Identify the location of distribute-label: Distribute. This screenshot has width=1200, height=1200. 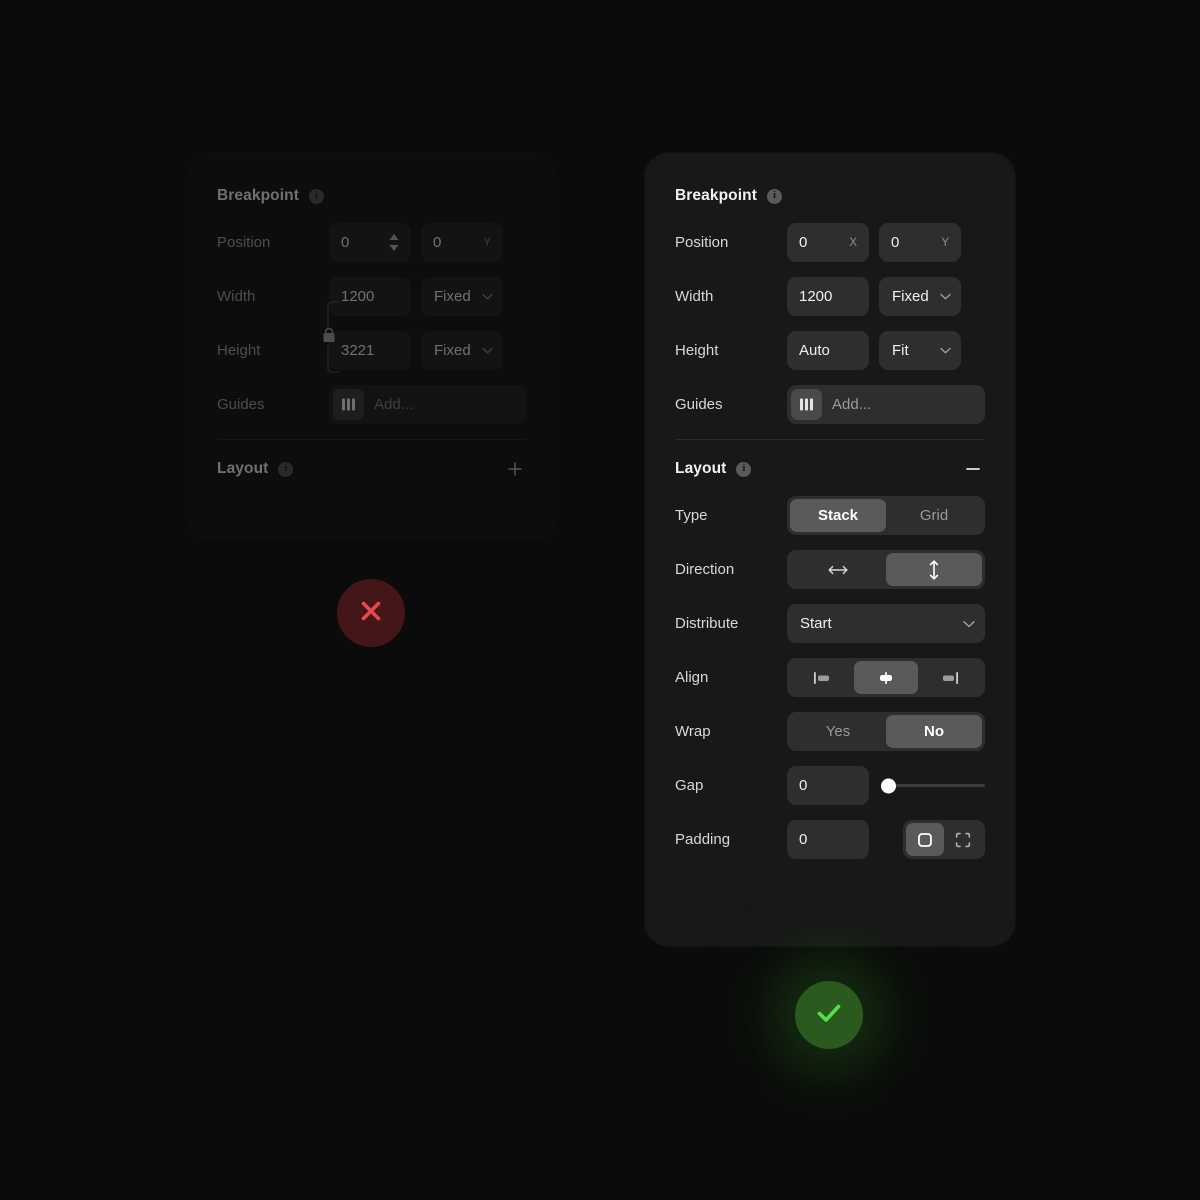
(707, 623).